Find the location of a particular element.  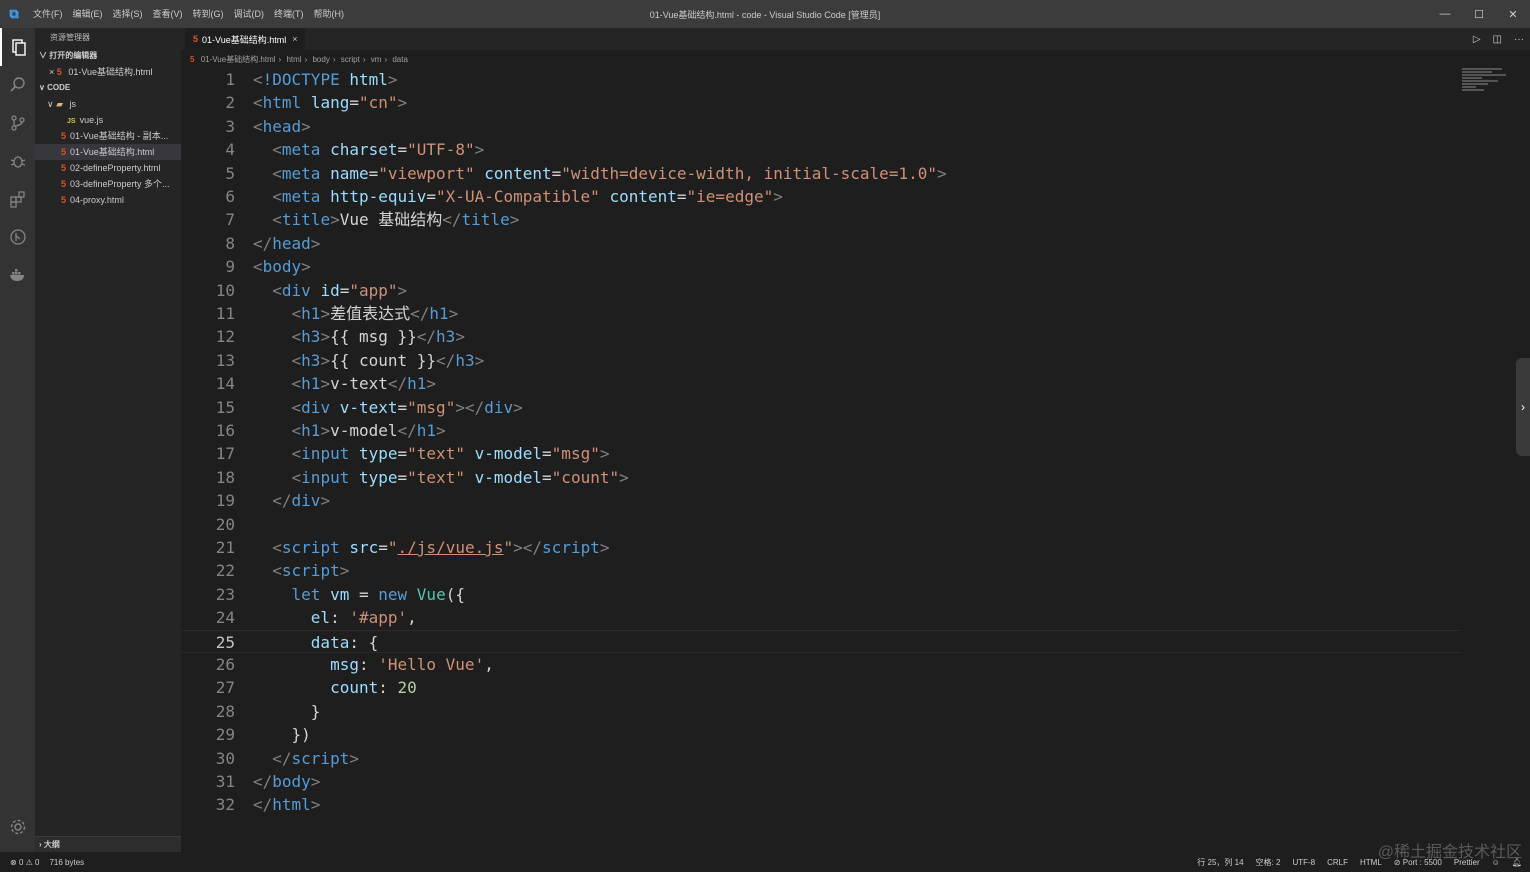

menu-selection: 选择(S) is located at coordinates (128, 14).